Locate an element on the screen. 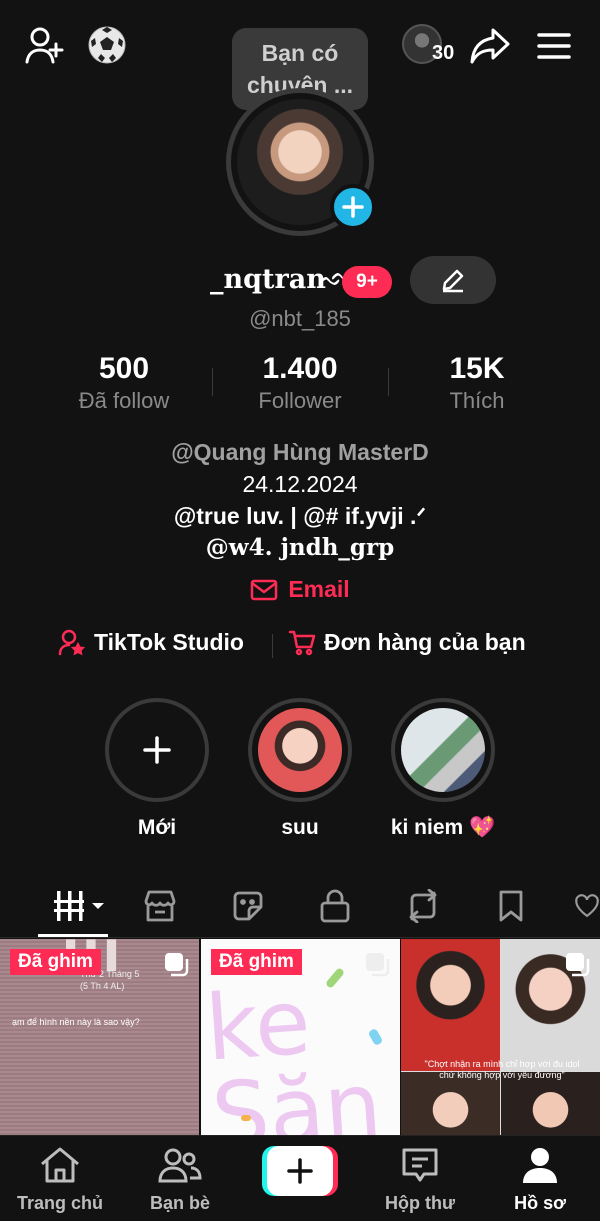 This screenshot has width=600, height=1221. nav-inbox: Hộp thư is located at coordinates (420, 1180).